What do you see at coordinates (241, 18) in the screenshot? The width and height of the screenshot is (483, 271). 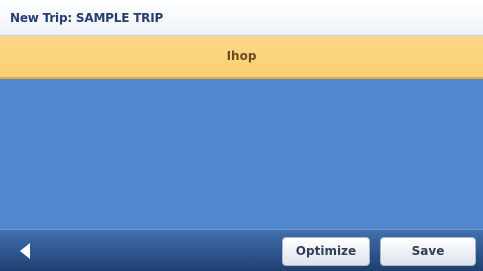 I see `title-bar: New Trip: SAMPLE TRIP` at bounding box center [241, 18].